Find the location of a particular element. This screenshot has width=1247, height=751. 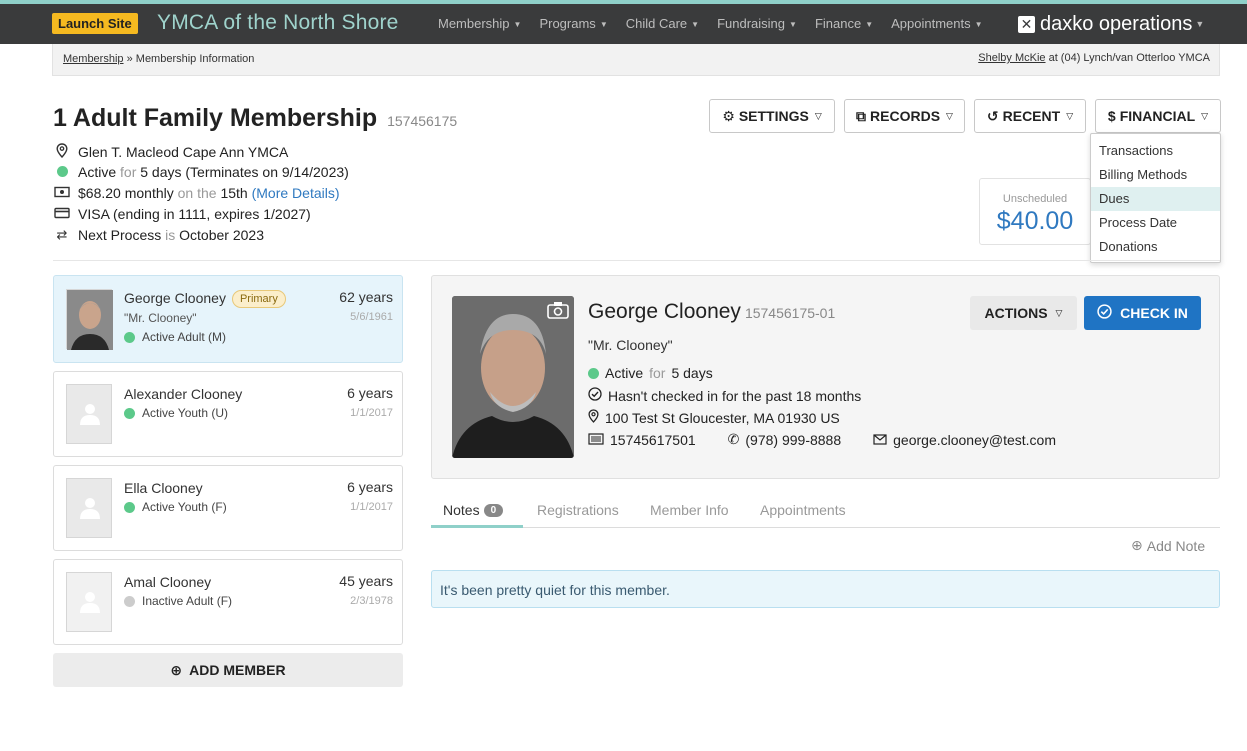

check-in-button: CHECK IN is located at coordinates (1142, 313).